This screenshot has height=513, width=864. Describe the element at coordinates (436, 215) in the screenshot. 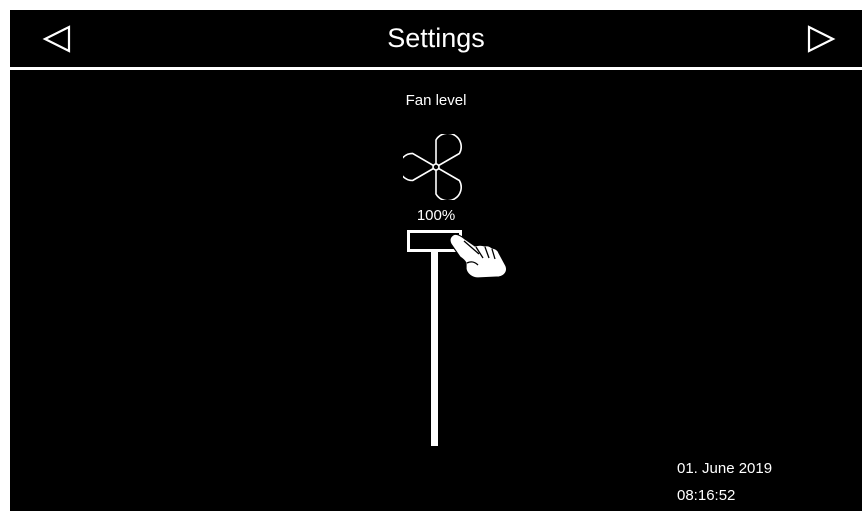

I see `fan-level-value: 100%` at that location.